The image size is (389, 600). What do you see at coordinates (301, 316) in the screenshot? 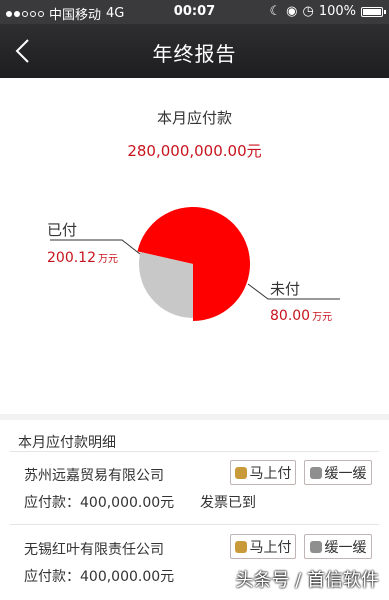
I see `unpaid-value-label: 80.00 万元` at bounding box center [301, 316].